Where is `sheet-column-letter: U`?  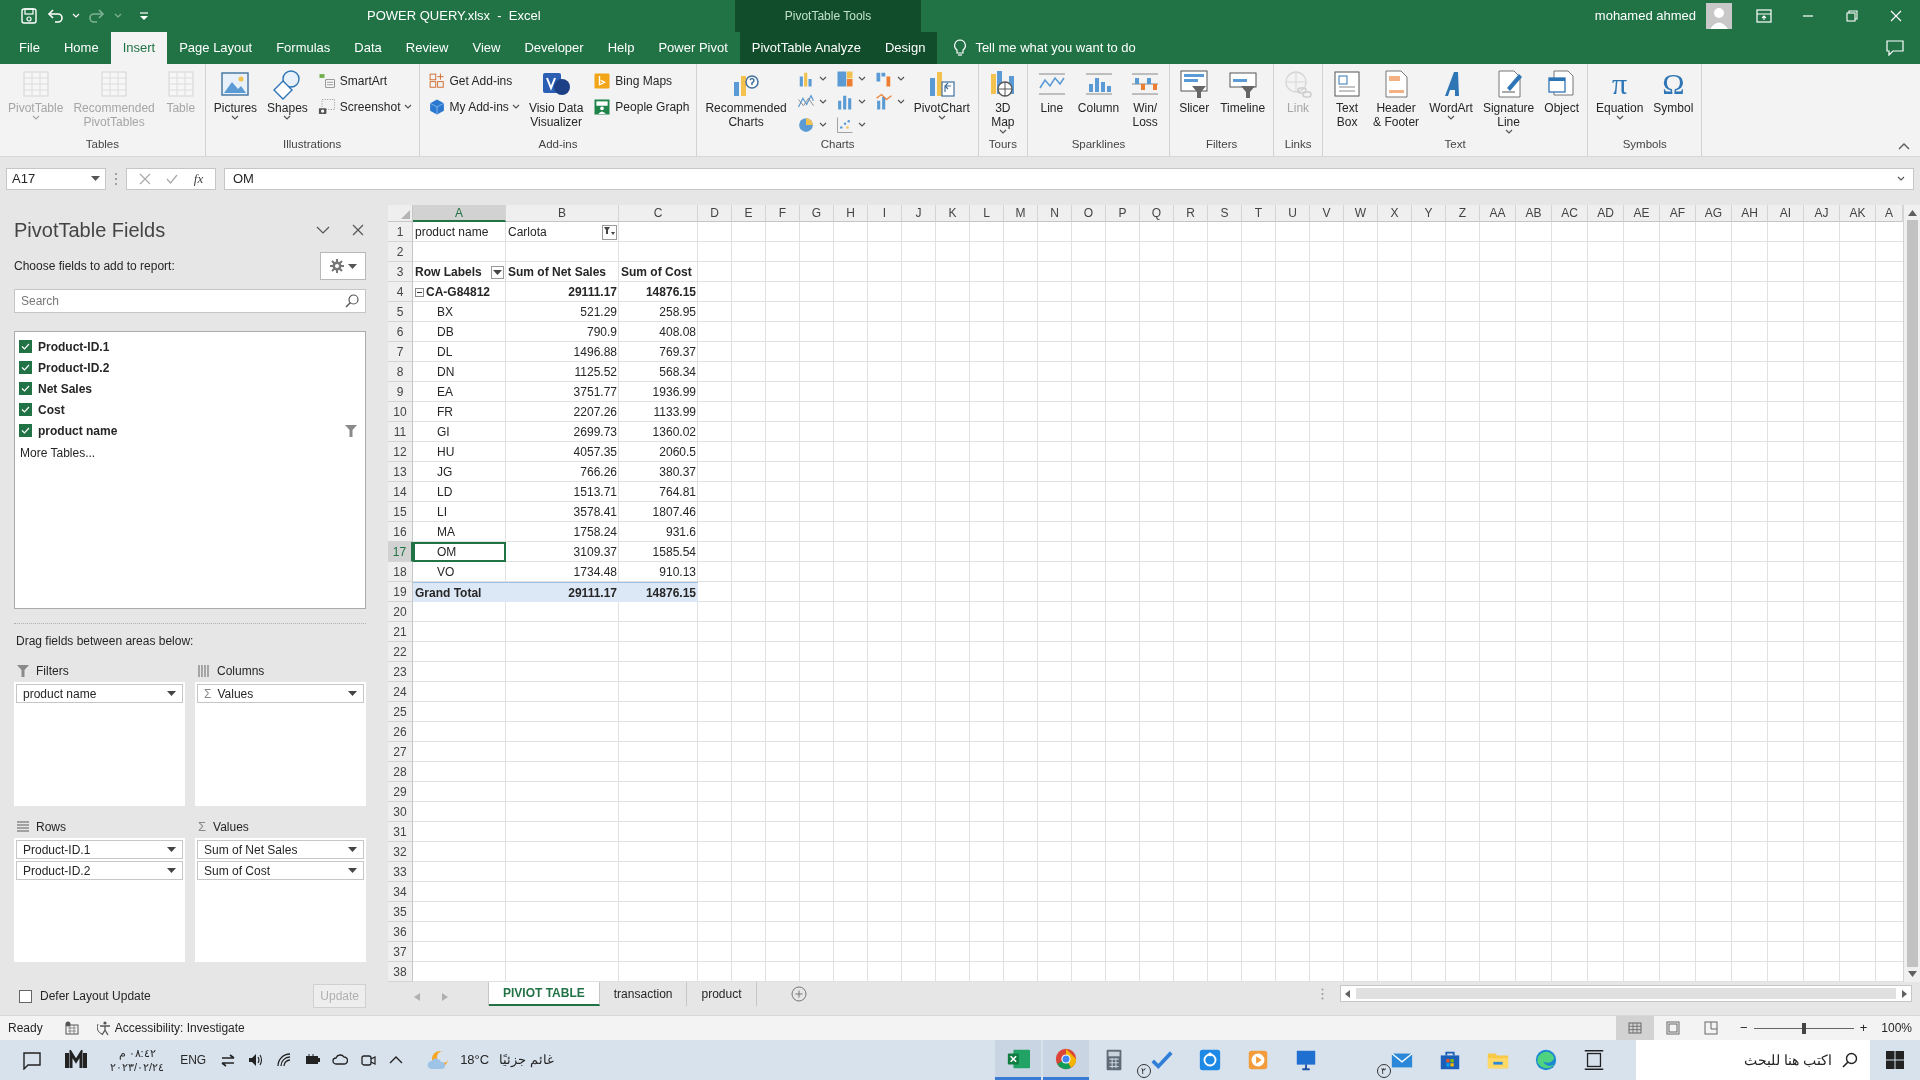 sheet-column-letter: U is located at coordinates (1293, 213).